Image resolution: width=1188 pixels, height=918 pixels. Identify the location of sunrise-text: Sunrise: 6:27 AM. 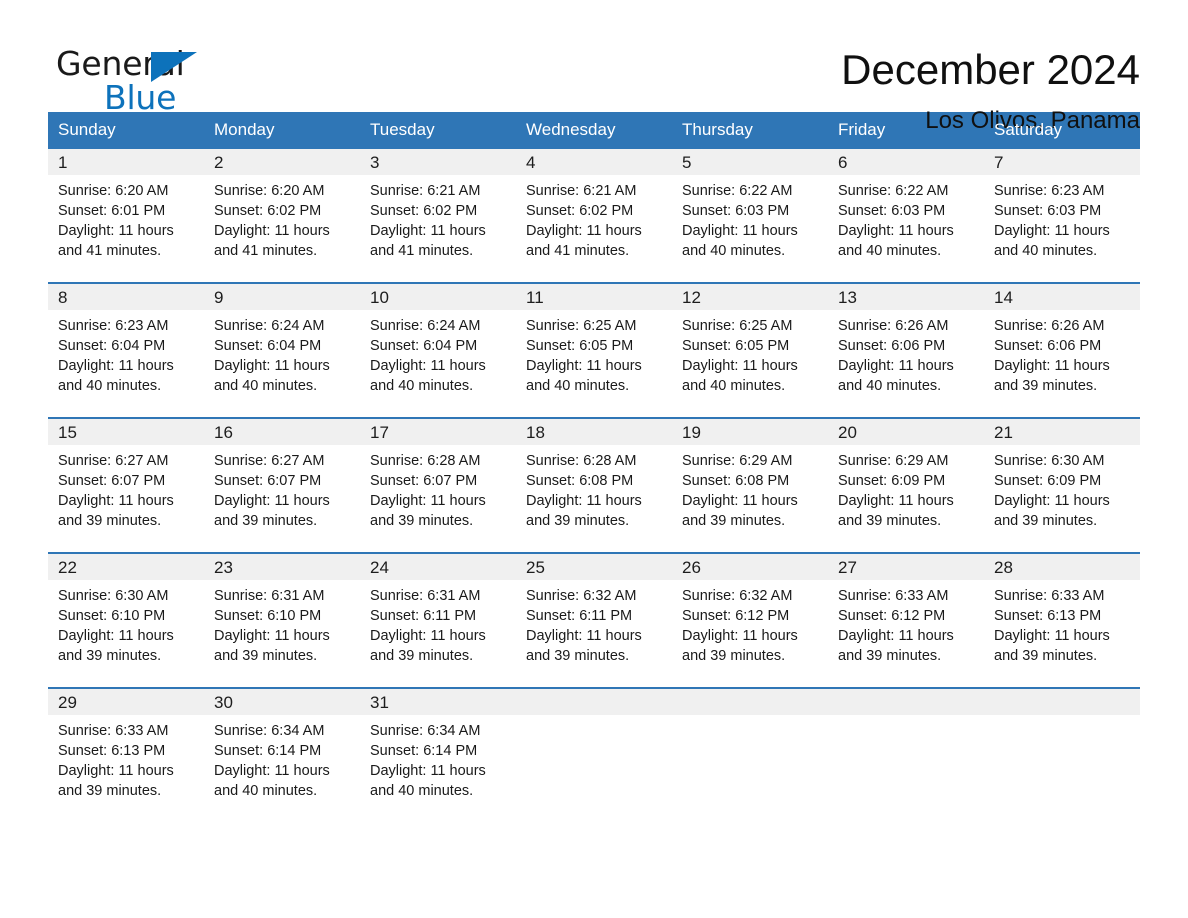
(269, 461).